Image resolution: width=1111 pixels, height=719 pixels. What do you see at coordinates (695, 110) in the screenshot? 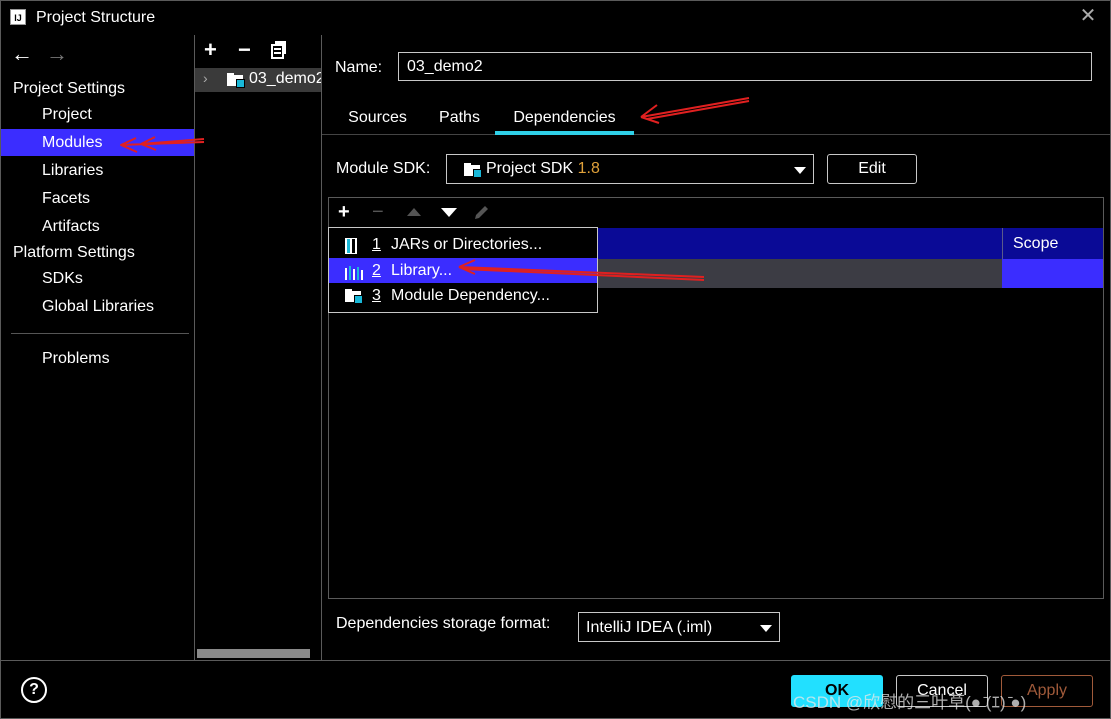
I see `annotation-arrow-dependencies` at bounding box center [695, 110].